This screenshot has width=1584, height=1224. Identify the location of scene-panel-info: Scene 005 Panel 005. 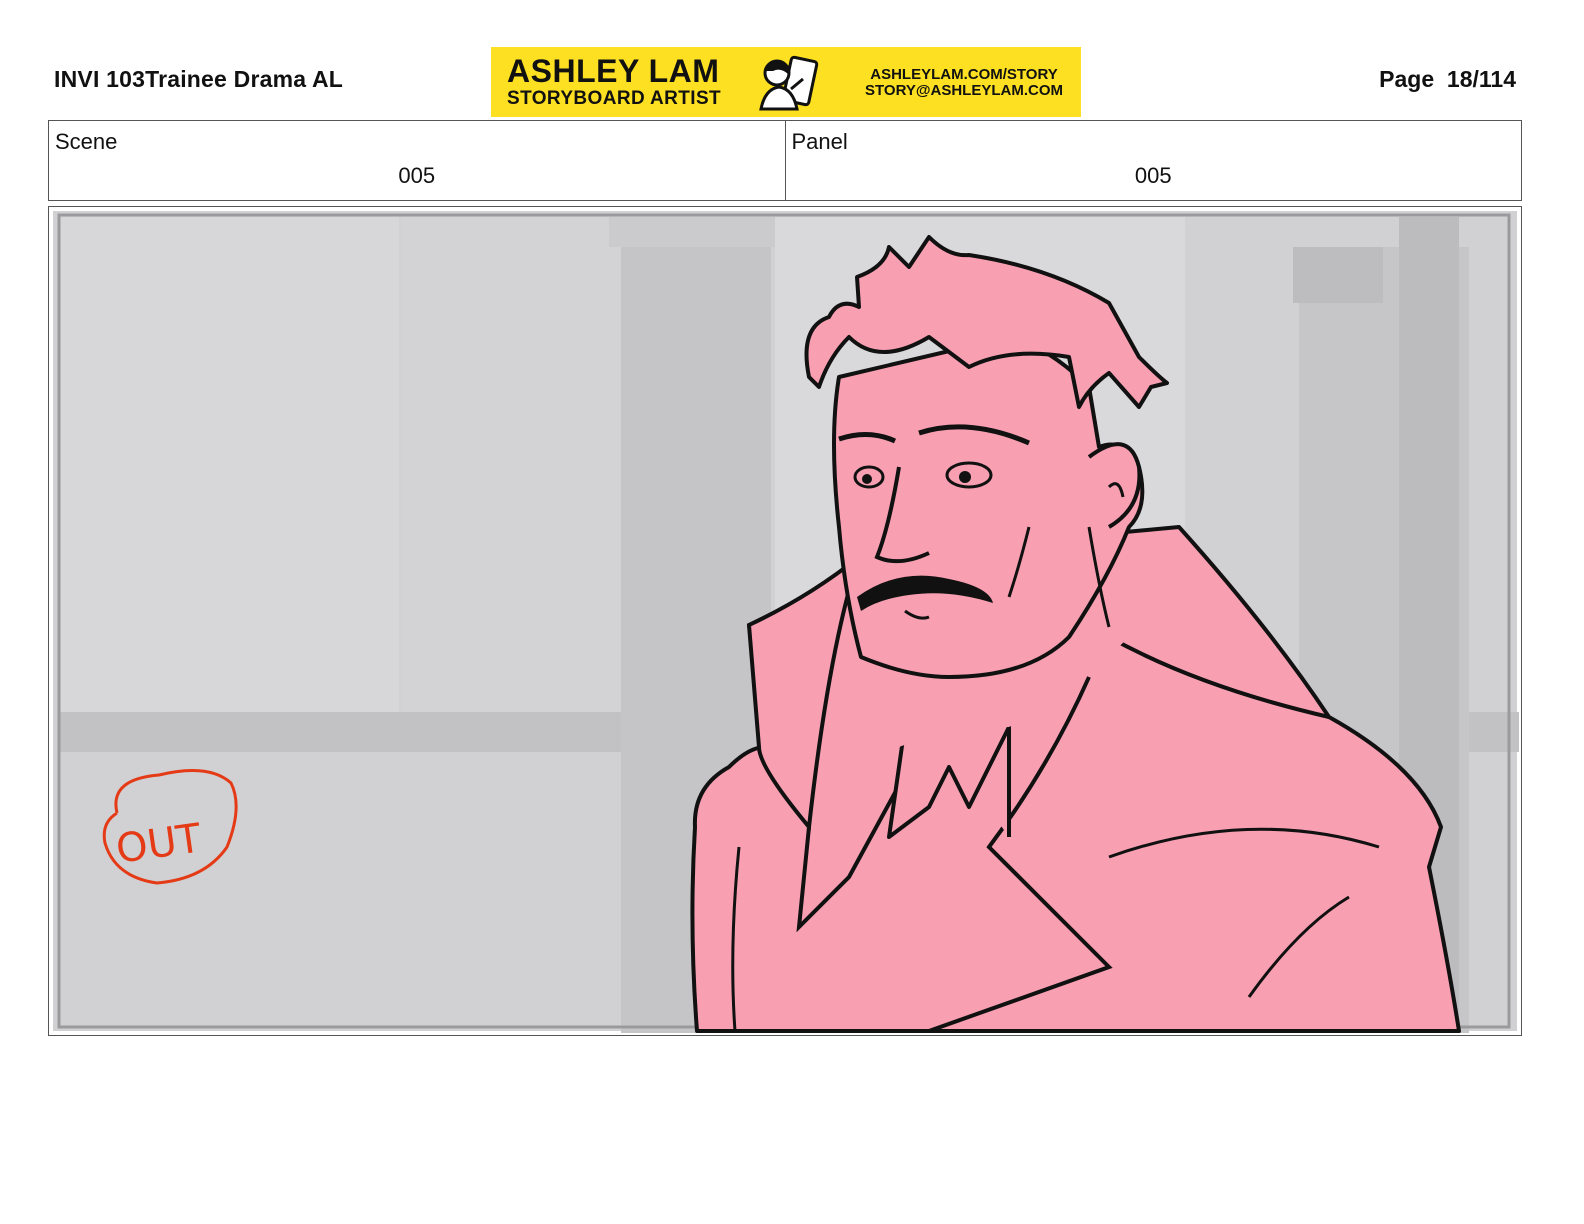
(785, 160).